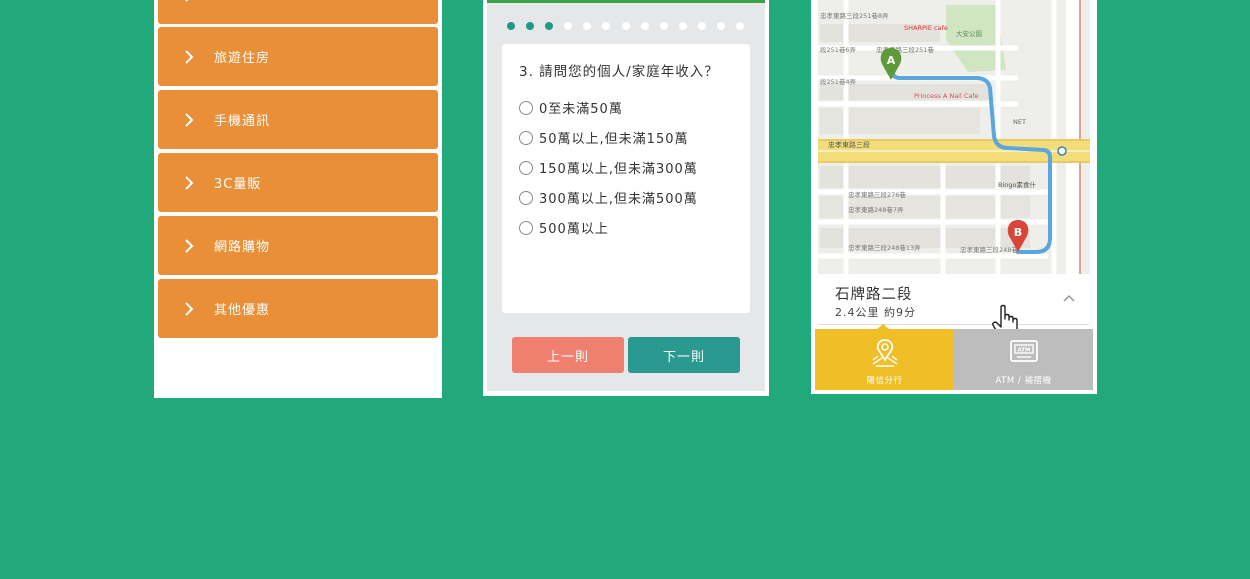 The width and height of the screenshot is (1250, 579). What do you see at coordinates (876, 209) in the screenshot?
I see `map-label: 忠孝東路248巷7弄` at bounding box center [876, 209].